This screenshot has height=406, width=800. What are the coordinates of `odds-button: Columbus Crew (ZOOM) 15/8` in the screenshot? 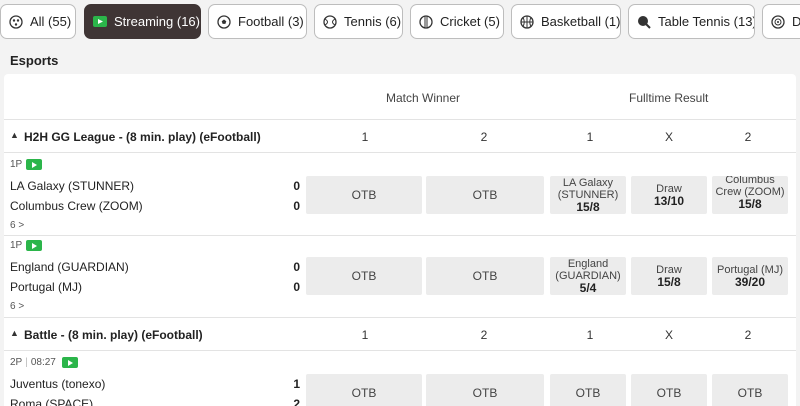 It's located at (750, 195).